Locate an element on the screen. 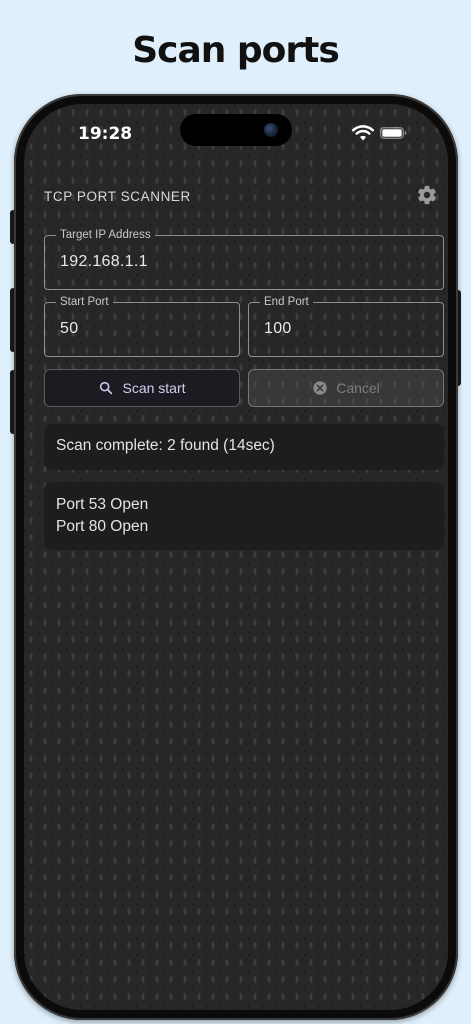 The image size is (471, 1024). dynamic-island is located at coordinates (236, 130).